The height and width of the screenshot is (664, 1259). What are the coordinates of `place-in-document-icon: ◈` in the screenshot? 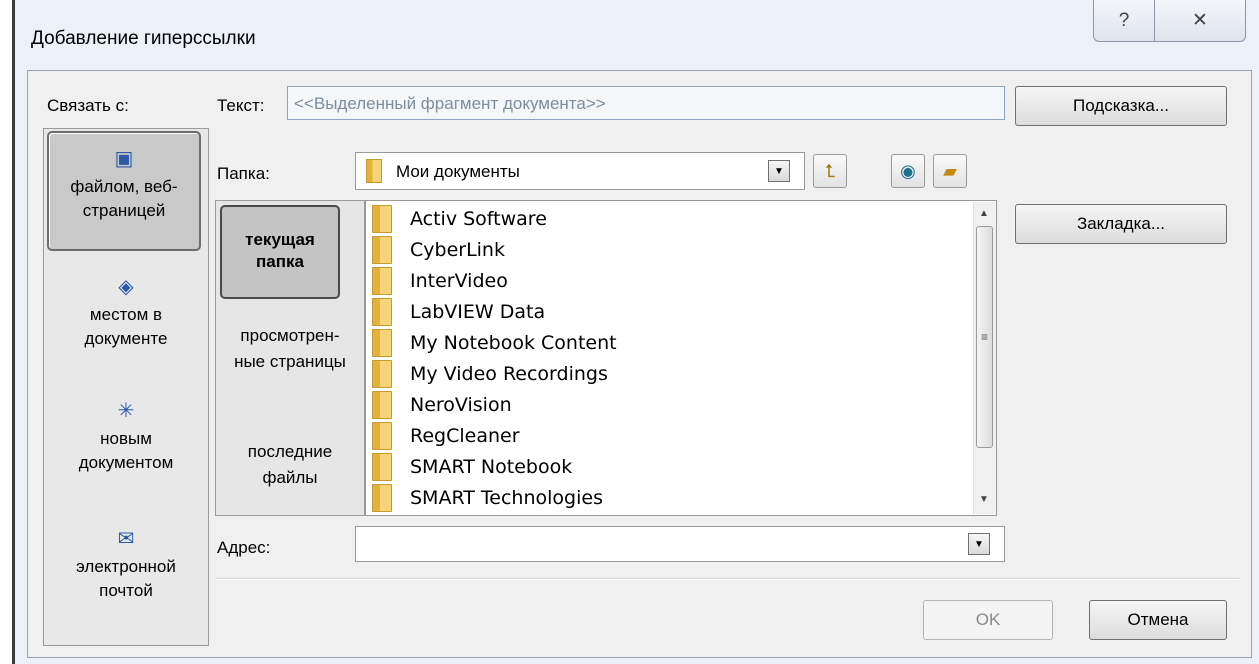 It's located at (126, 287).